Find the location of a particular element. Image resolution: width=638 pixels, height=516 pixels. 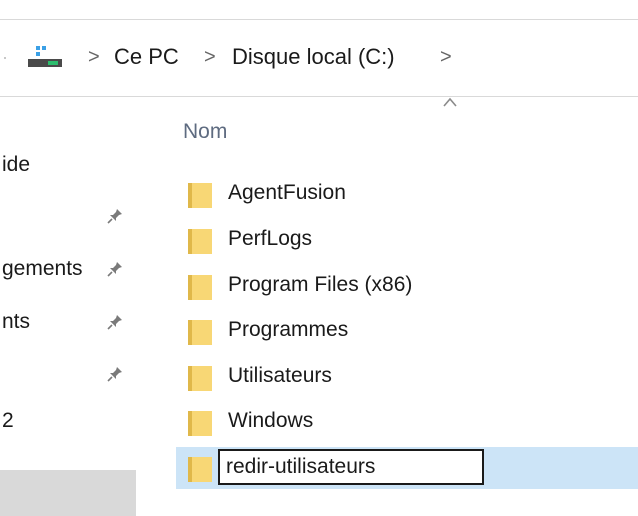

nav-item-selected is located at coordinates (68, 493).